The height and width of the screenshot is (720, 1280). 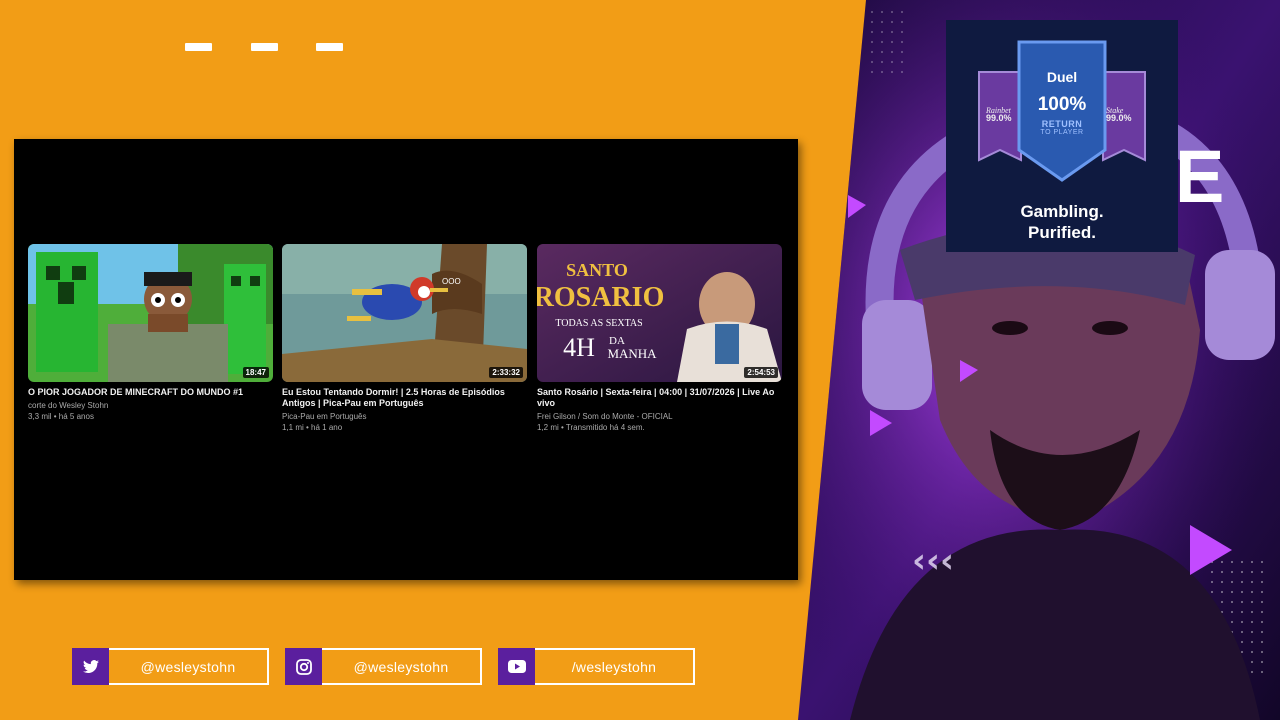 I want to click on video-thumbnail: 18:47, so click(x=150, y=313).